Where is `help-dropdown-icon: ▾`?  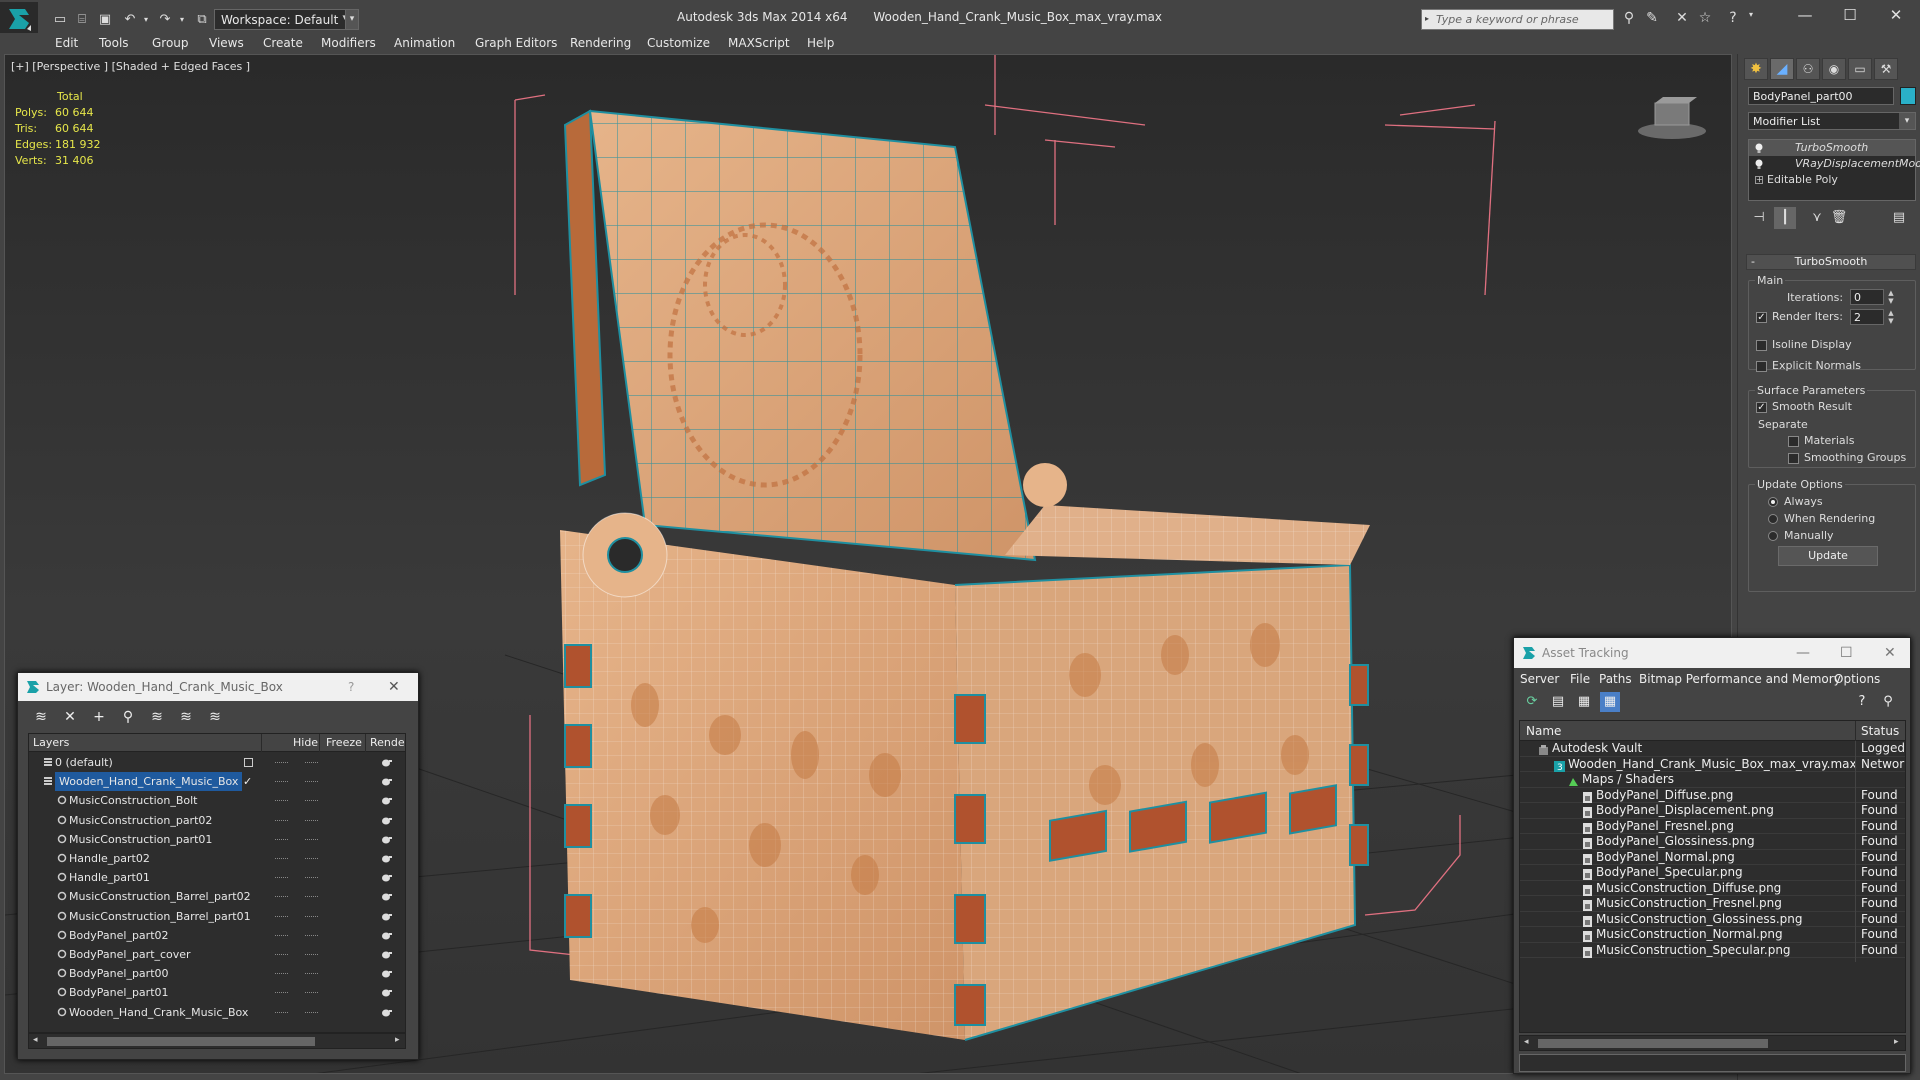 help-dropdown-icon: ▾ is located at coordinates (1751, 19).